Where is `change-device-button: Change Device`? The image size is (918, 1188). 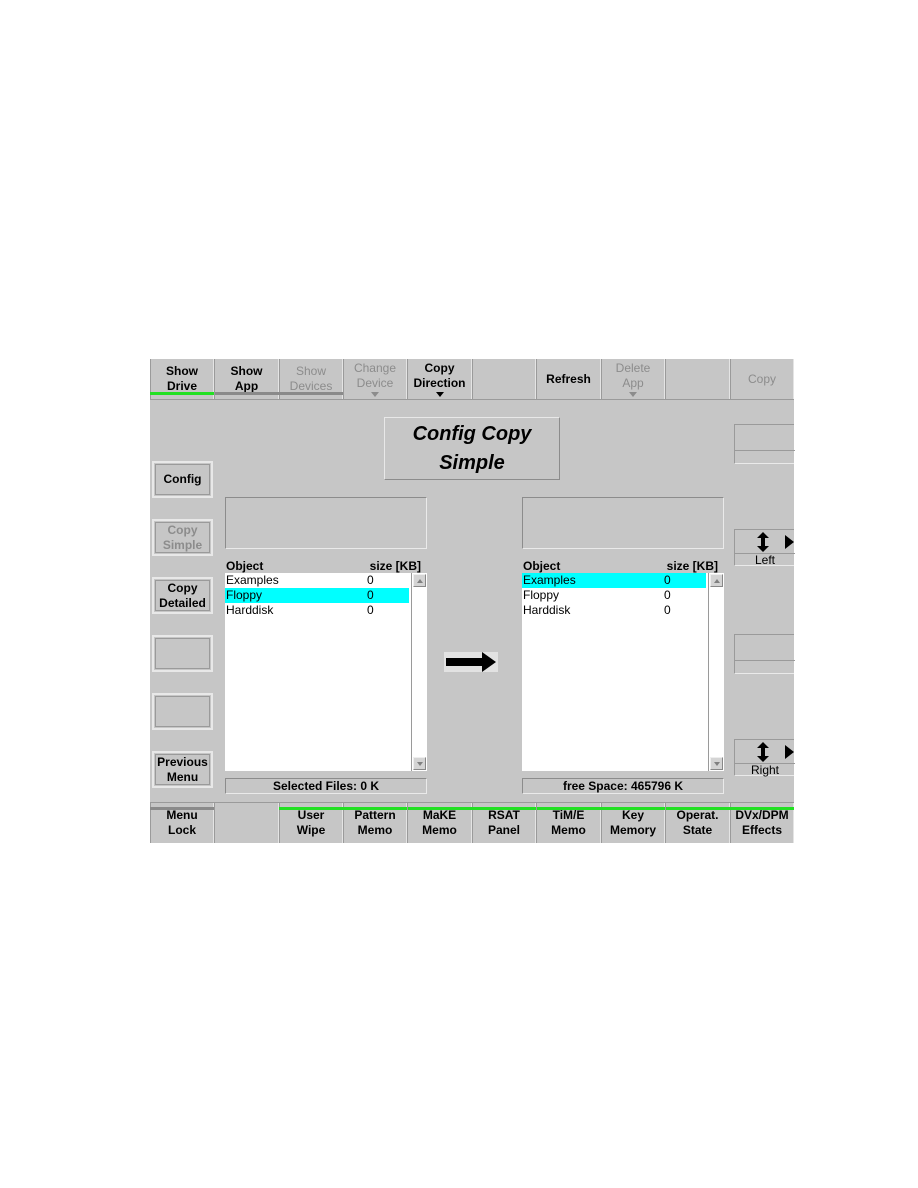
change-device-button: Change Device is located at coordinates (375, 379).